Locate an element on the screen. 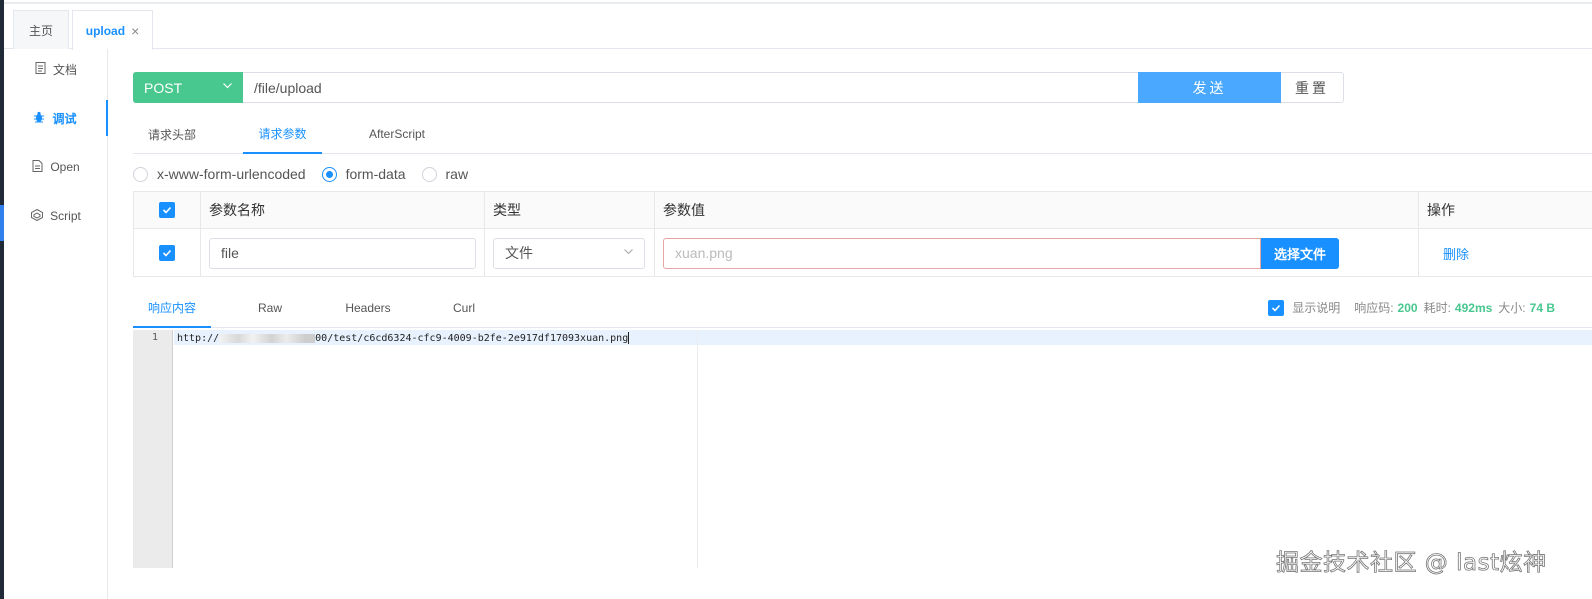 The image size is (1592, 599). method-label: POST is located at coordinates (163, 87).